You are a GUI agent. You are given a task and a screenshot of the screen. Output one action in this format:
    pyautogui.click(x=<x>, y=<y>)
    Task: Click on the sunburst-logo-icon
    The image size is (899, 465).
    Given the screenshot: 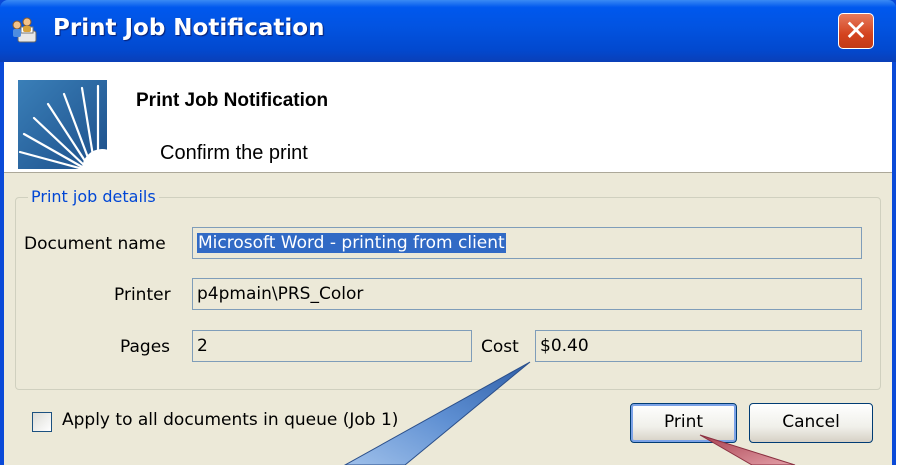 What is the action you would take?
    pyautogui.click(x=62, y=124)
    